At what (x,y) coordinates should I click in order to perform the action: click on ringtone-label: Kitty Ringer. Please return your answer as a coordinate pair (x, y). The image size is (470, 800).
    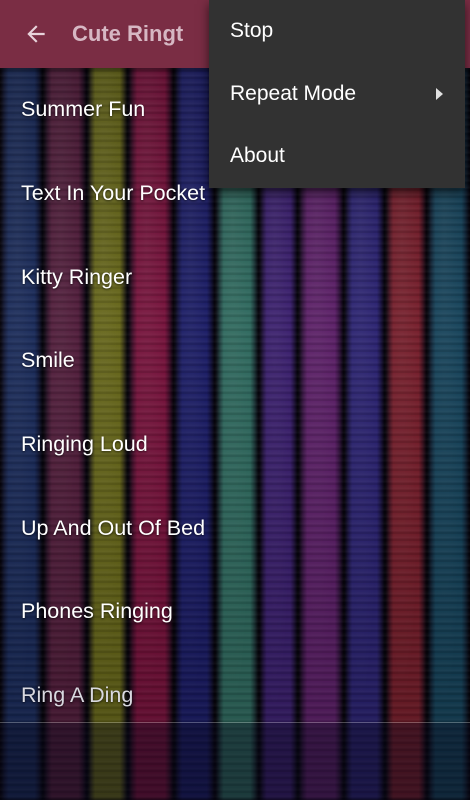
    Looking at the image, I should click on (77, 276).